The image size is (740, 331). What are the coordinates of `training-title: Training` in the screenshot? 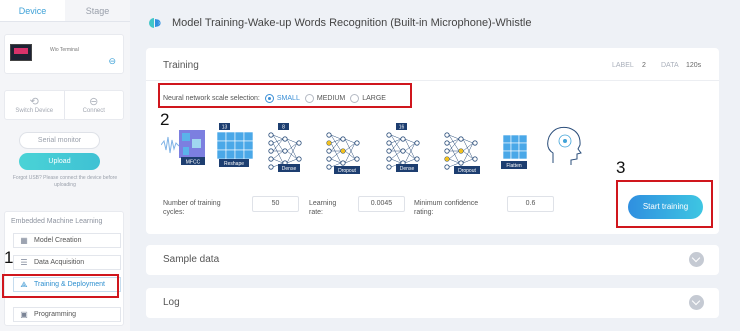 It's located at (181, 65).